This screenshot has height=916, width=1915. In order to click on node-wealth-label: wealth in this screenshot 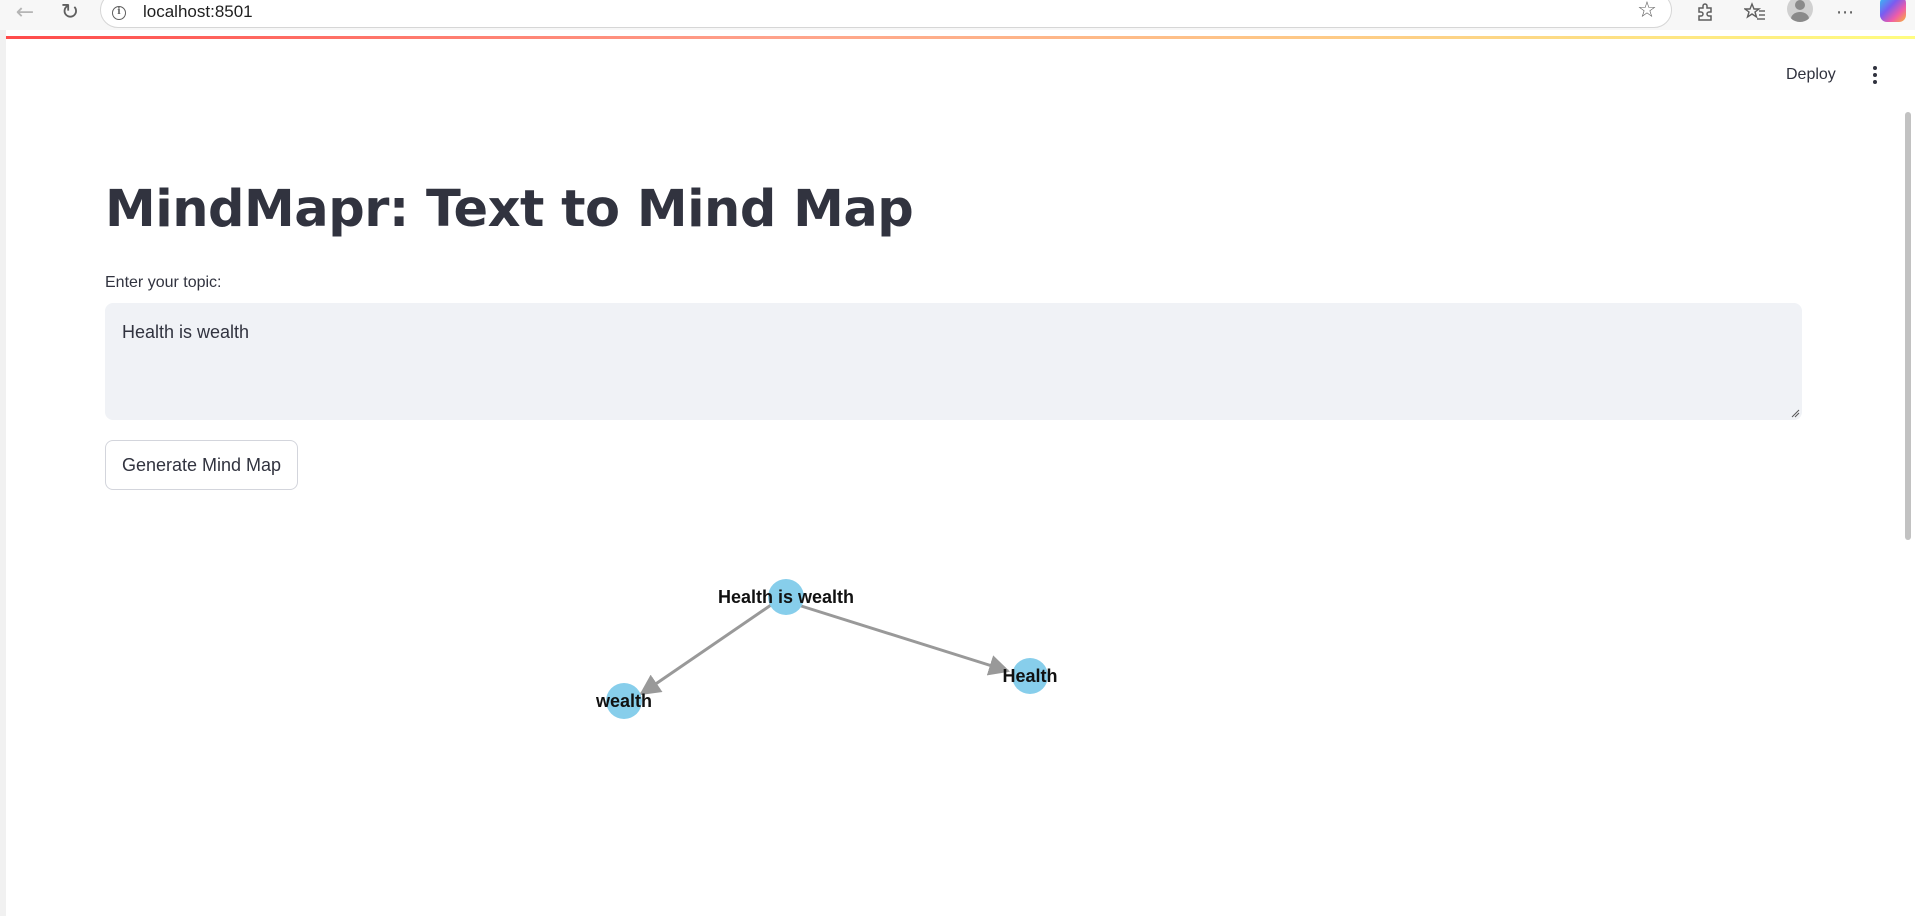, I will do `click(623, 701)`.